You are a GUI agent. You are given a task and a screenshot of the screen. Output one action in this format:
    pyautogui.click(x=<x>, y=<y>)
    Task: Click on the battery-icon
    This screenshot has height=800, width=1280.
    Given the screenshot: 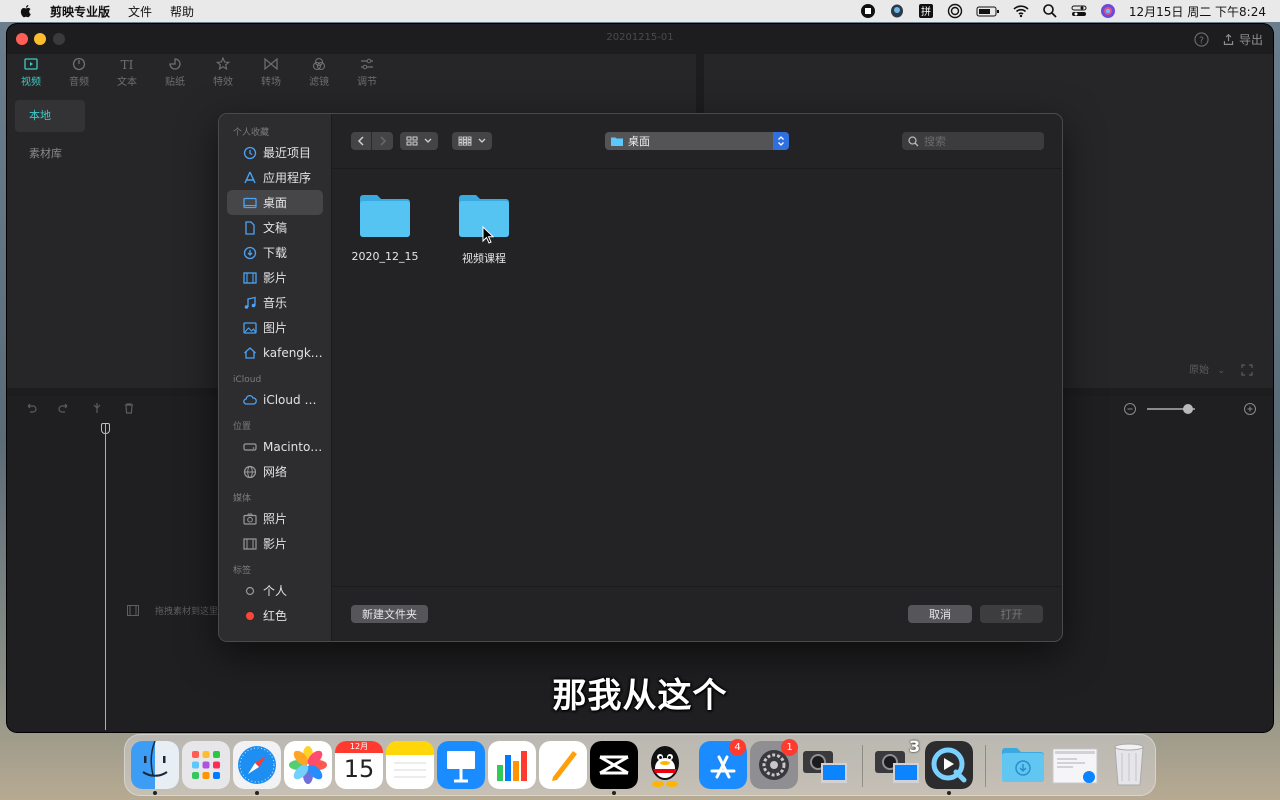 What is the action you would take?
    pyautogui.click(x=988, y=11)
    